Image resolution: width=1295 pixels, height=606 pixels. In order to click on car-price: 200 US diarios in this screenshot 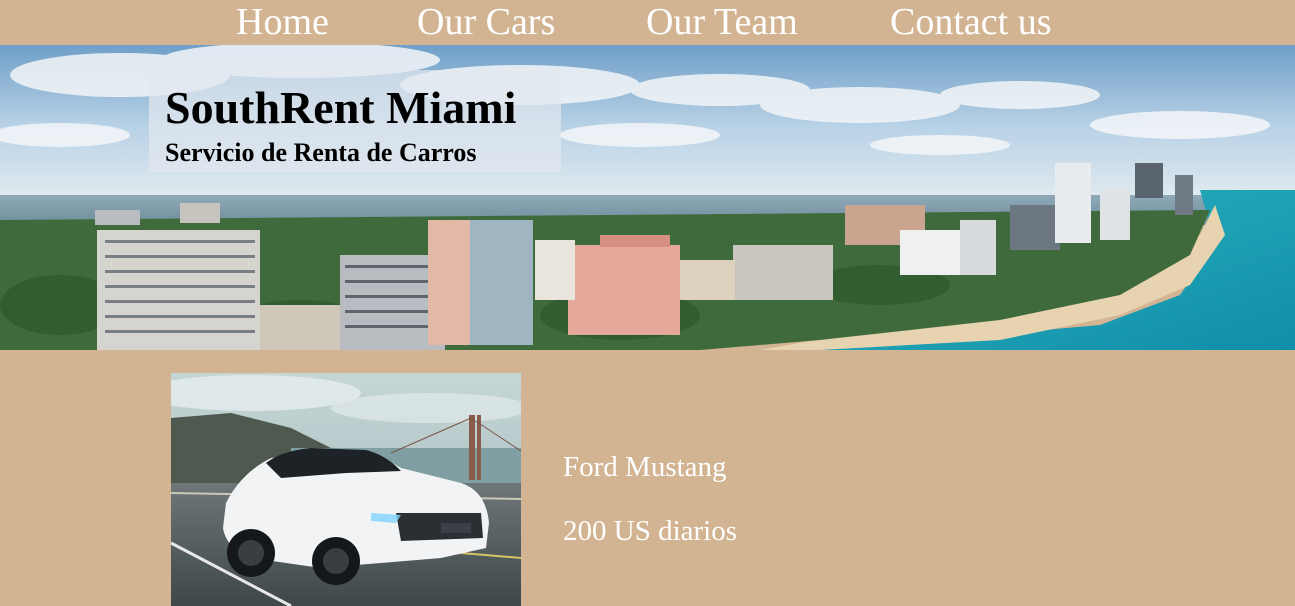, I will do `click(650, 531)`.